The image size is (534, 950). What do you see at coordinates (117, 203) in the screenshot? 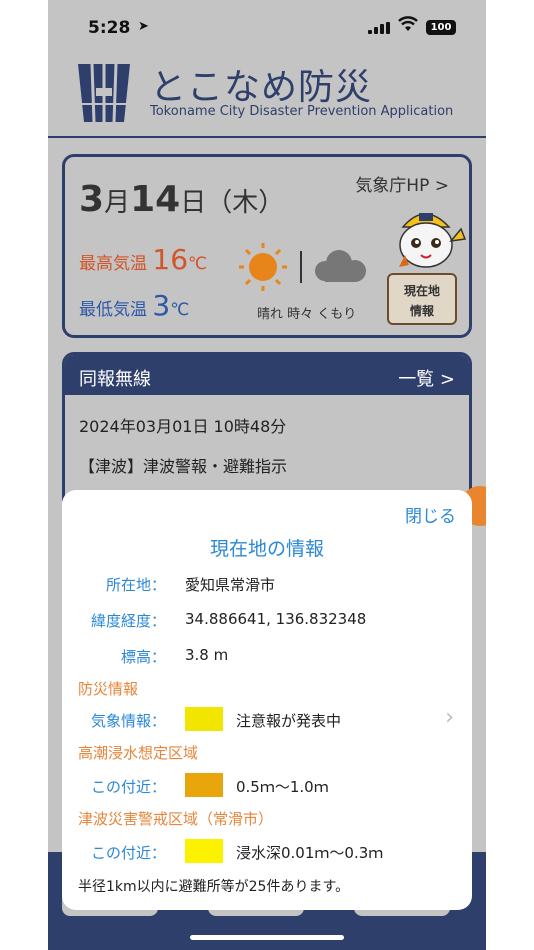
I see `date-month-suffix: 月` at bounding box center [117, 203].